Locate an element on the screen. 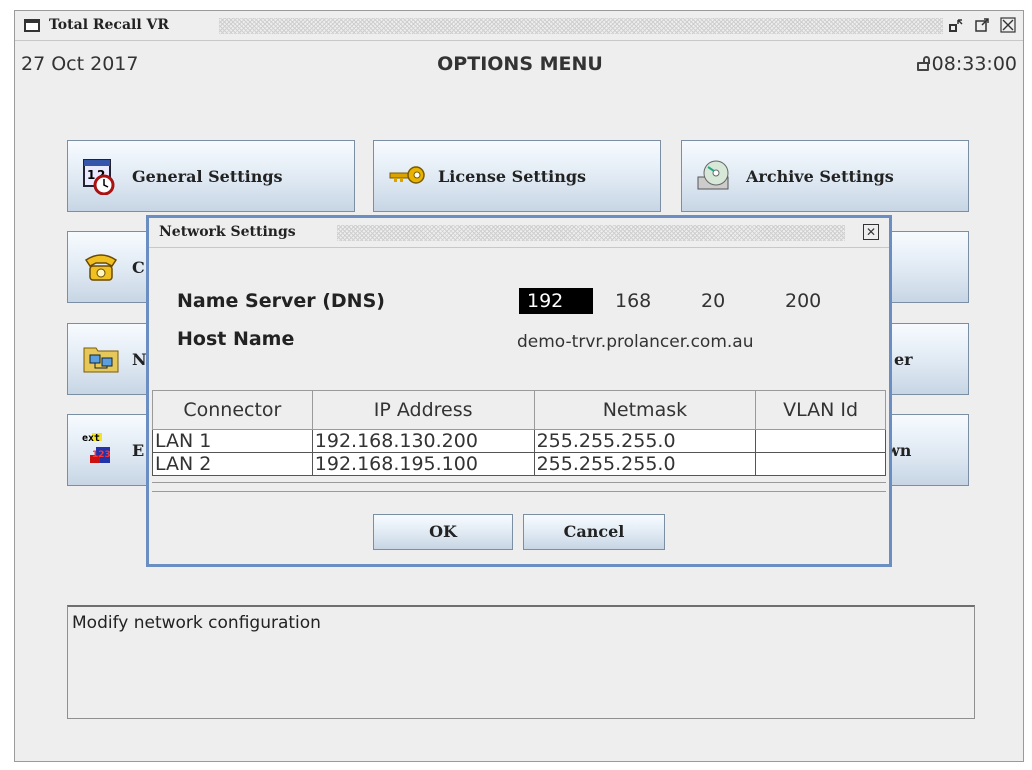 This screenshot has width=1032, height=770. dns-octet-4: 200 is located at coordinates (803, 301).